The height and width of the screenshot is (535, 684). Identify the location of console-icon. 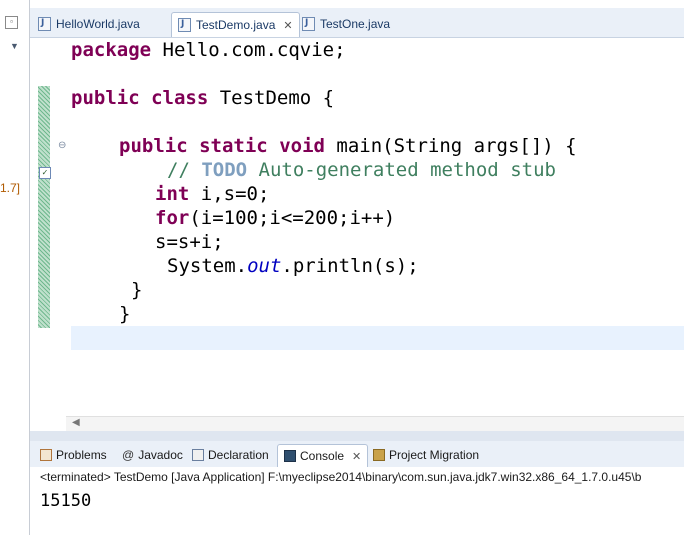
(290, 456).